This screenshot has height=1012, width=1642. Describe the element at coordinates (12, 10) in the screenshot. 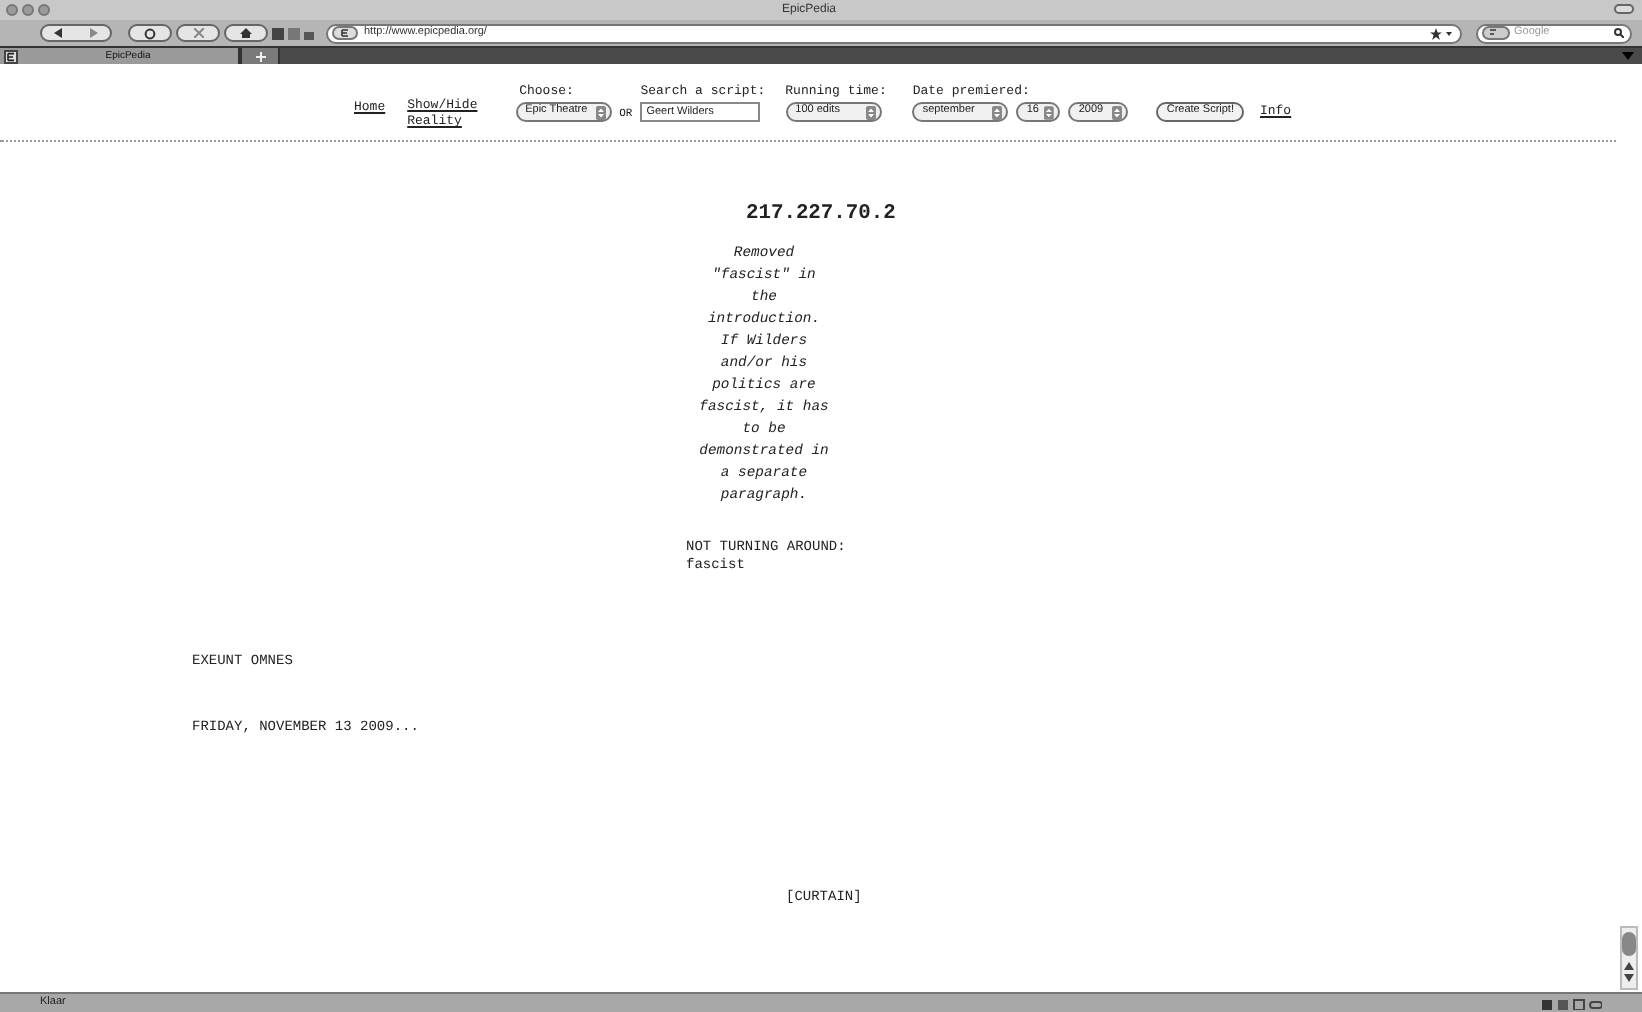

I see `close-button` at that location.